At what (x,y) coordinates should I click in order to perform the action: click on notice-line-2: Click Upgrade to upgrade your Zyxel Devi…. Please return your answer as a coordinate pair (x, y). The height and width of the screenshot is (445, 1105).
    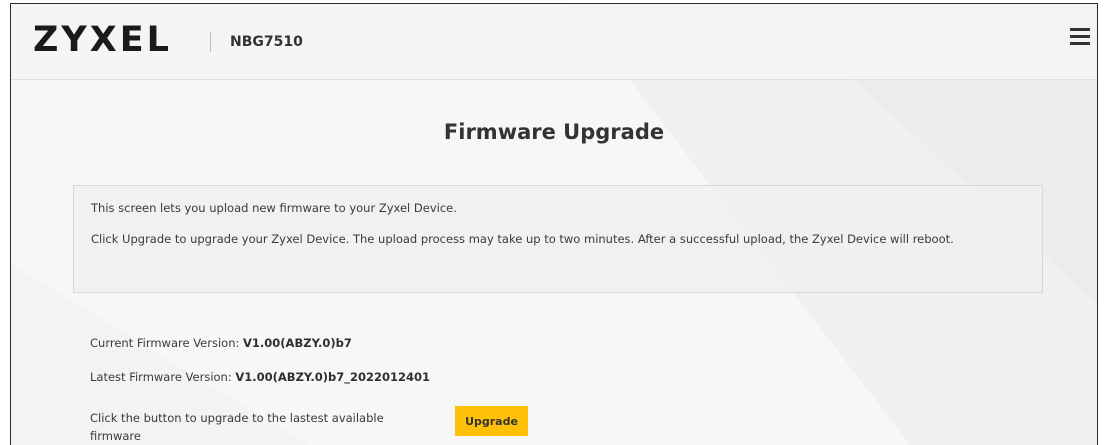
    Looking at the image, I should click on (522, 239).